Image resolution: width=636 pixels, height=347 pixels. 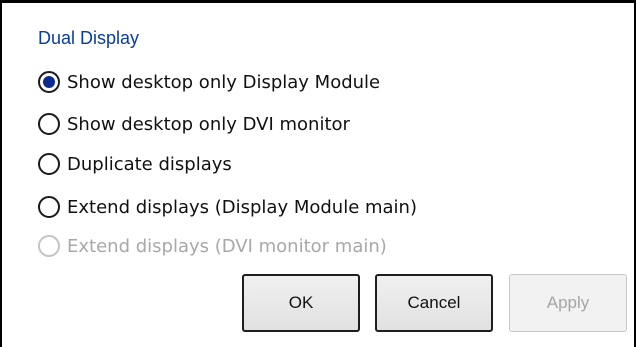 I want to click on option-label: Extend displays (Display Module main), so click(x=242, y=207).